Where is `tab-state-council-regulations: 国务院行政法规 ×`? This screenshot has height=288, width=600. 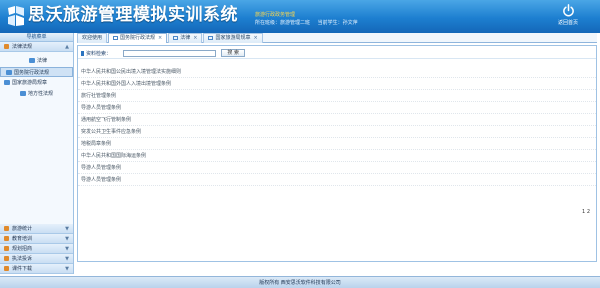
tab-state-council-regulations: 国务院行政法规 × is located at coordinates (138, 38).